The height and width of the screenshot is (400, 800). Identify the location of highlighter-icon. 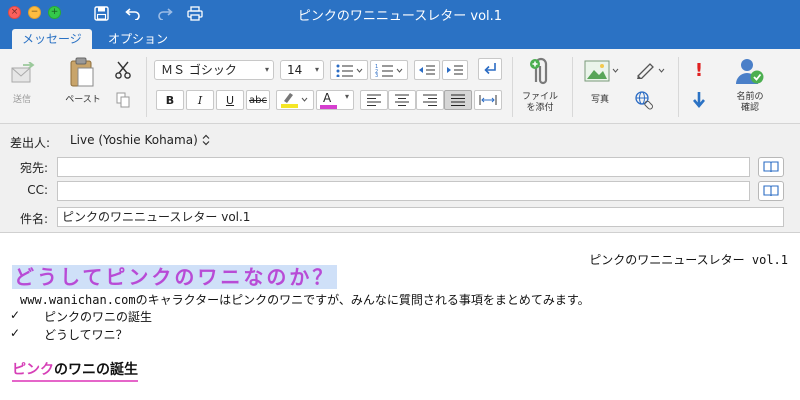
(294, 100).